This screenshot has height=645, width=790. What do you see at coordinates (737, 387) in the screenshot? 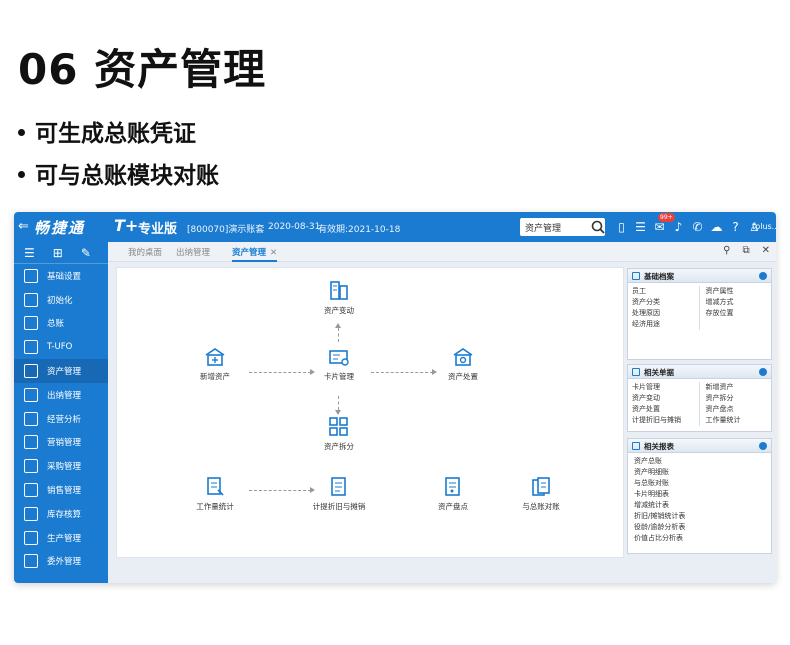
I see `panel-link: 新增资产` at bounding box center [737, 387].